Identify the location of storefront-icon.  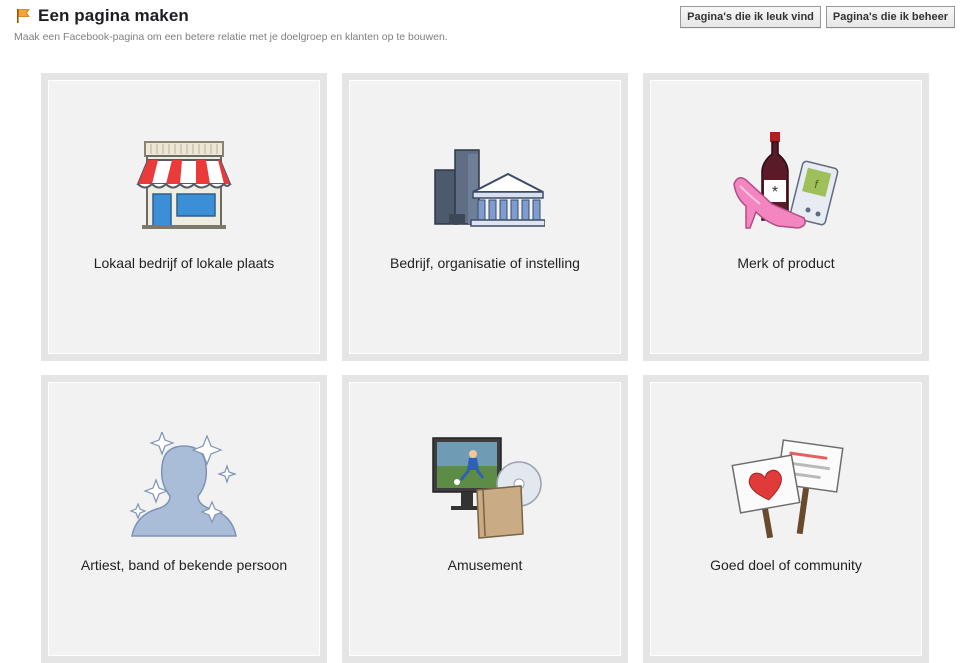
(184, 185).